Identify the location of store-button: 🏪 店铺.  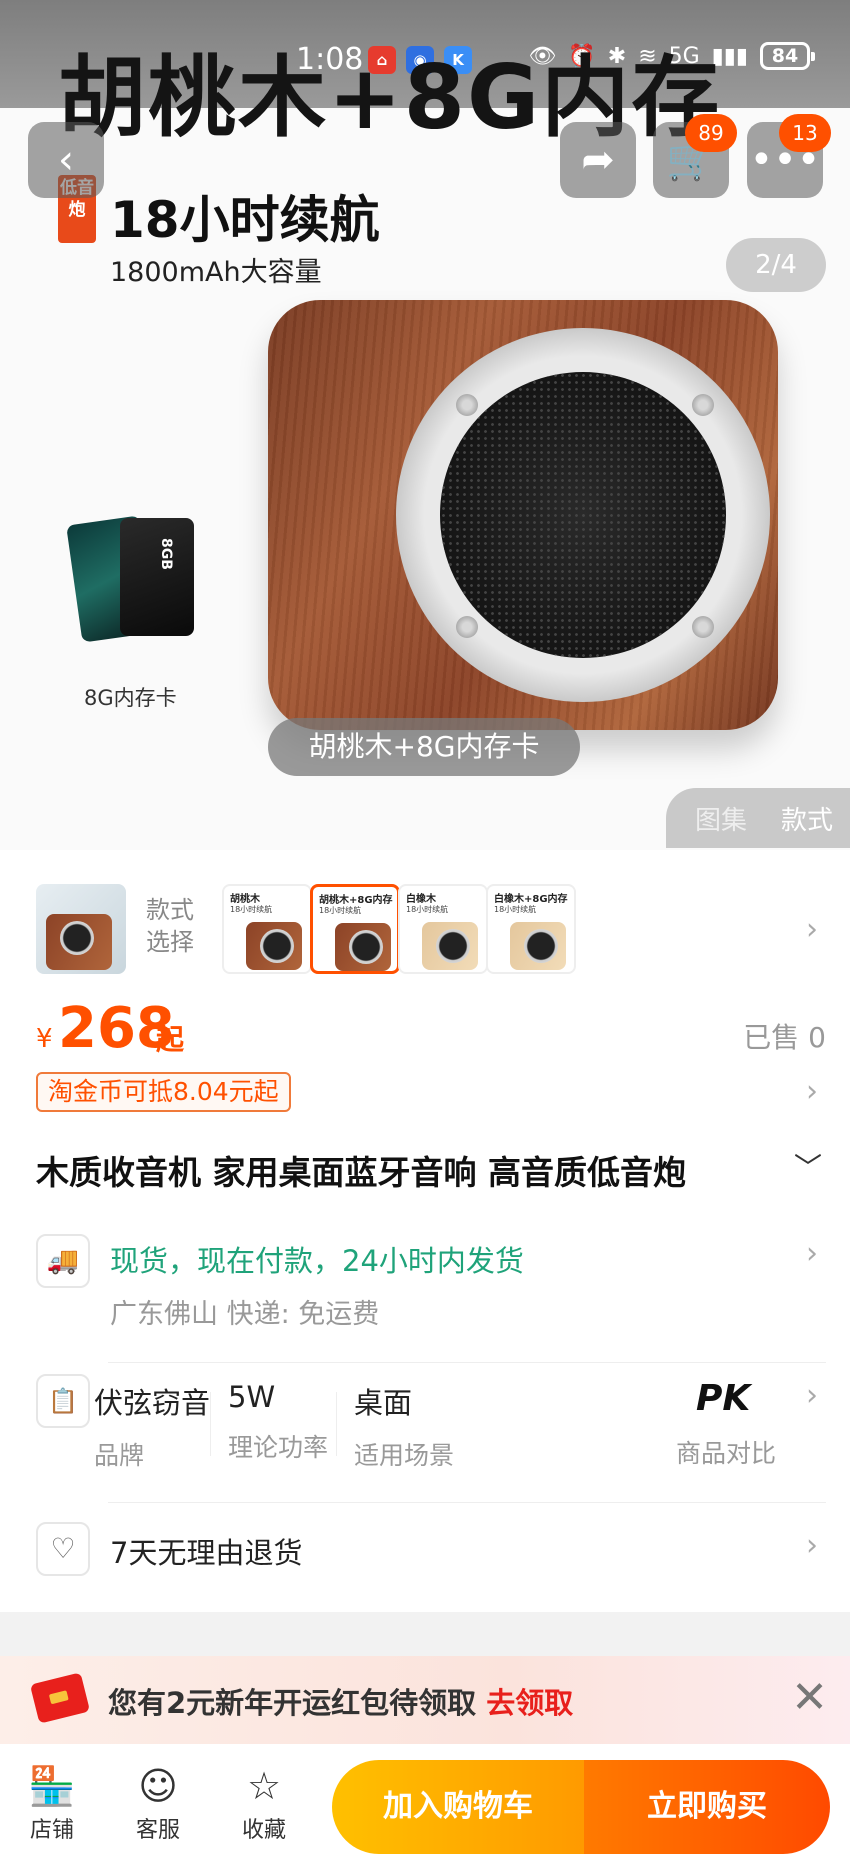
(52, 1804).